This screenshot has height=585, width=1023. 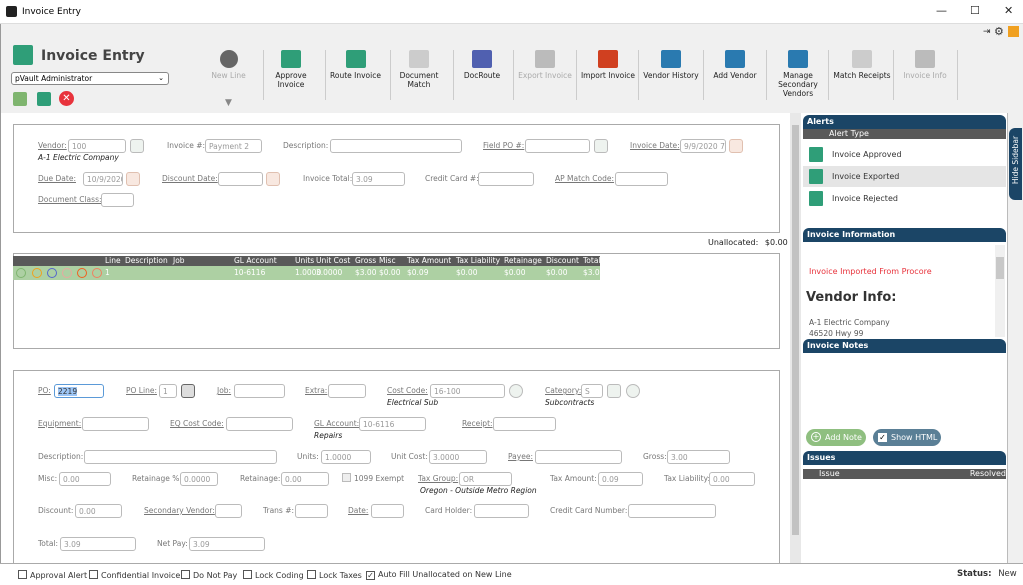 I want to click on vendor-lookup-icon, so click(x=137, y=146).